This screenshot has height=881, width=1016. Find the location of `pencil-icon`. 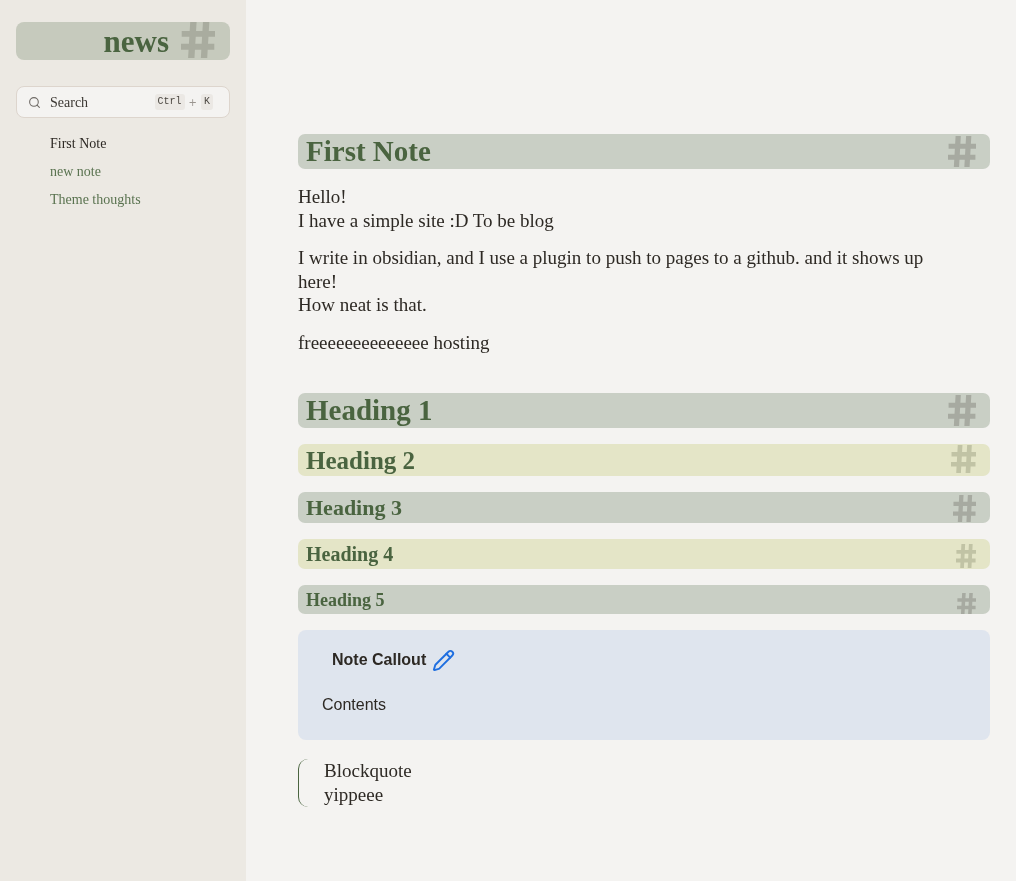

pencil-icon is located at coordinates (444, 660).